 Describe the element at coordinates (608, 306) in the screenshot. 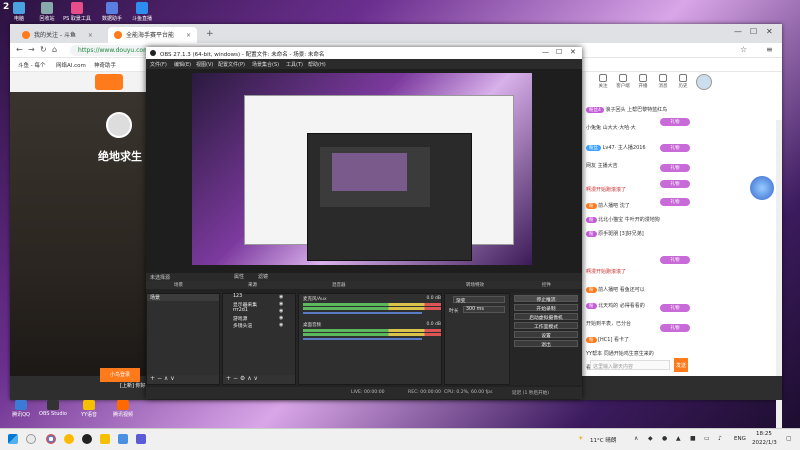

I see `chat-user: 北天鸡的` at that location.